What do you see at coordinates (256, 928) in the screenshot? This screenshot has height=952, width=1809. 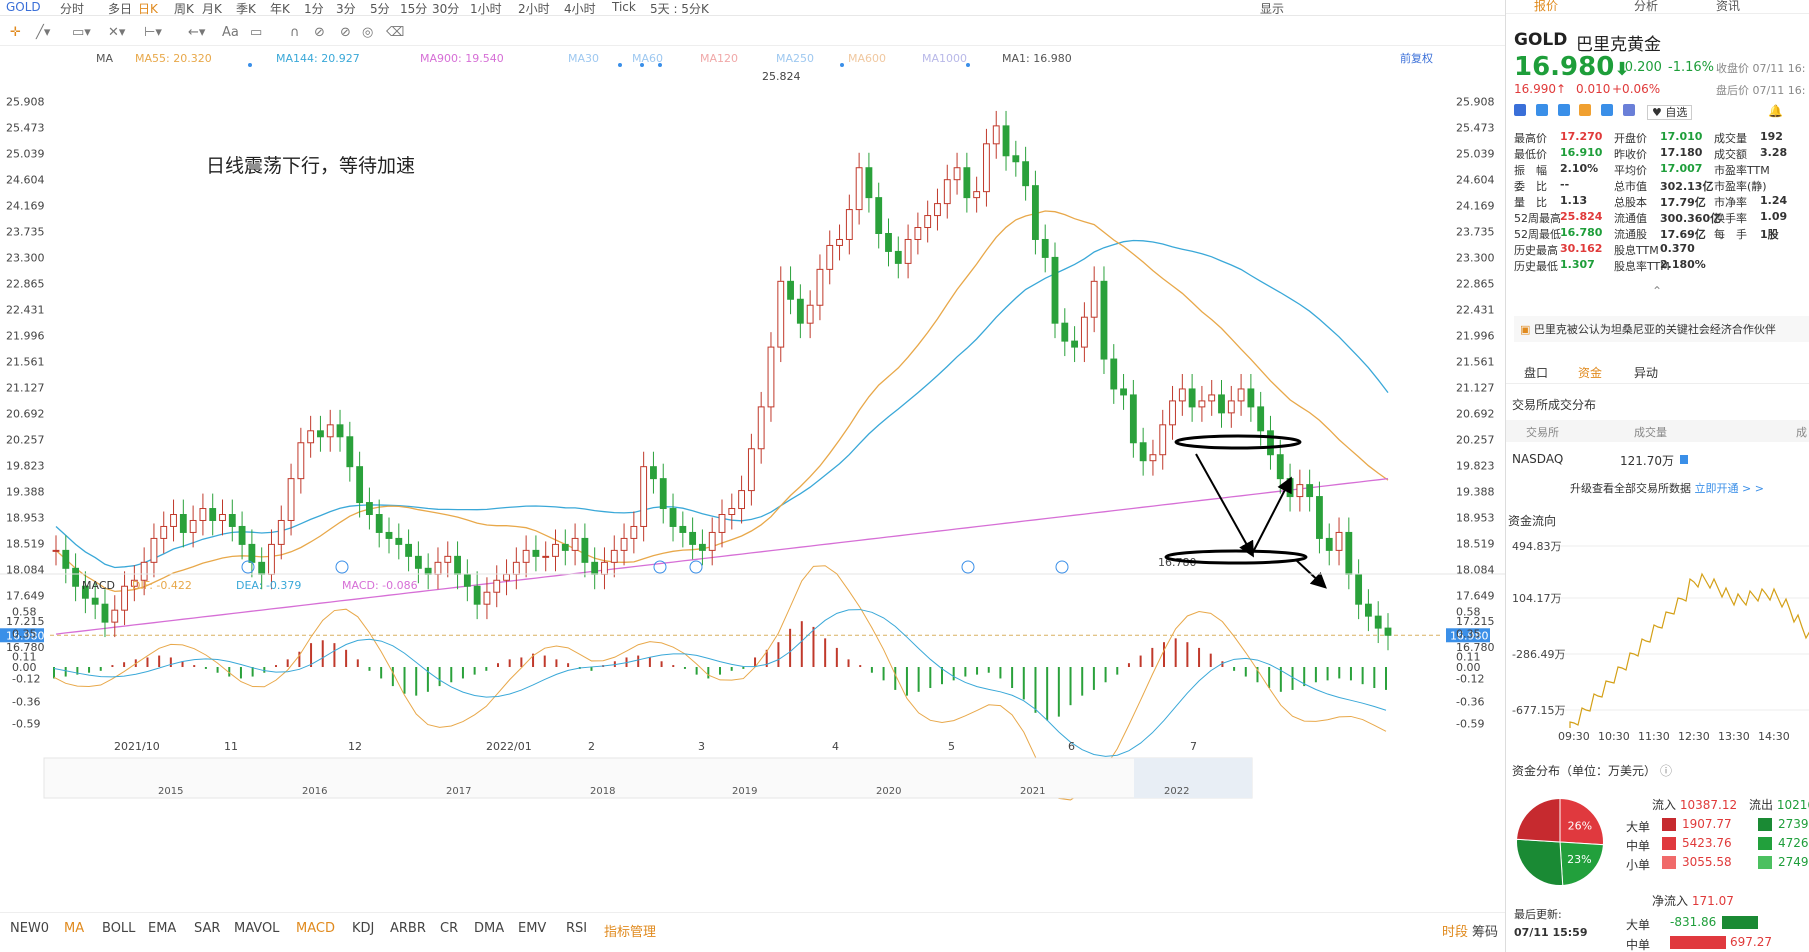 I see `indicator-tab-5: MAVOL` at bounding box center [256, 928].